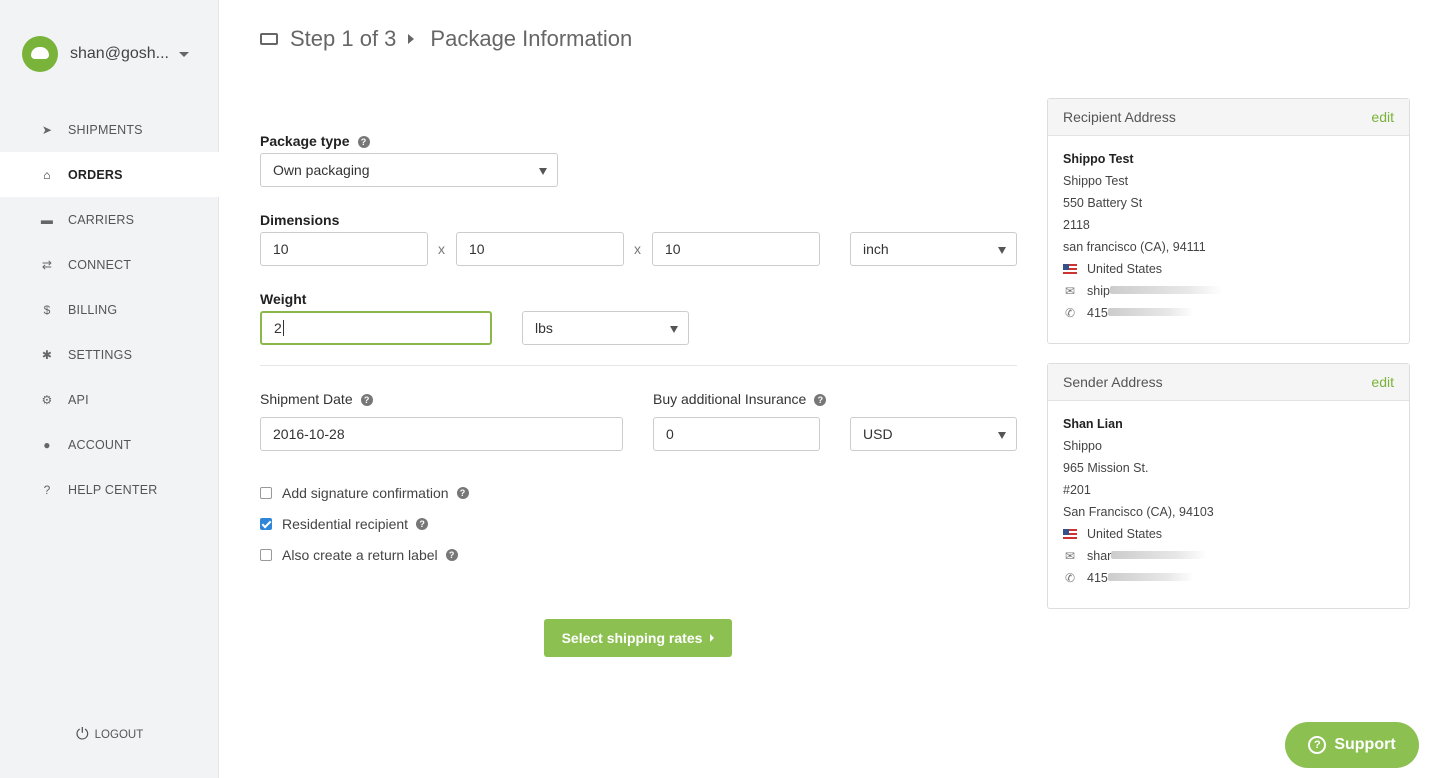 The width and height of the screenshot is (1440, 778). Describe the element at coordinates (281, 249) in the screenshot. I see `length-value: 10` at that location.